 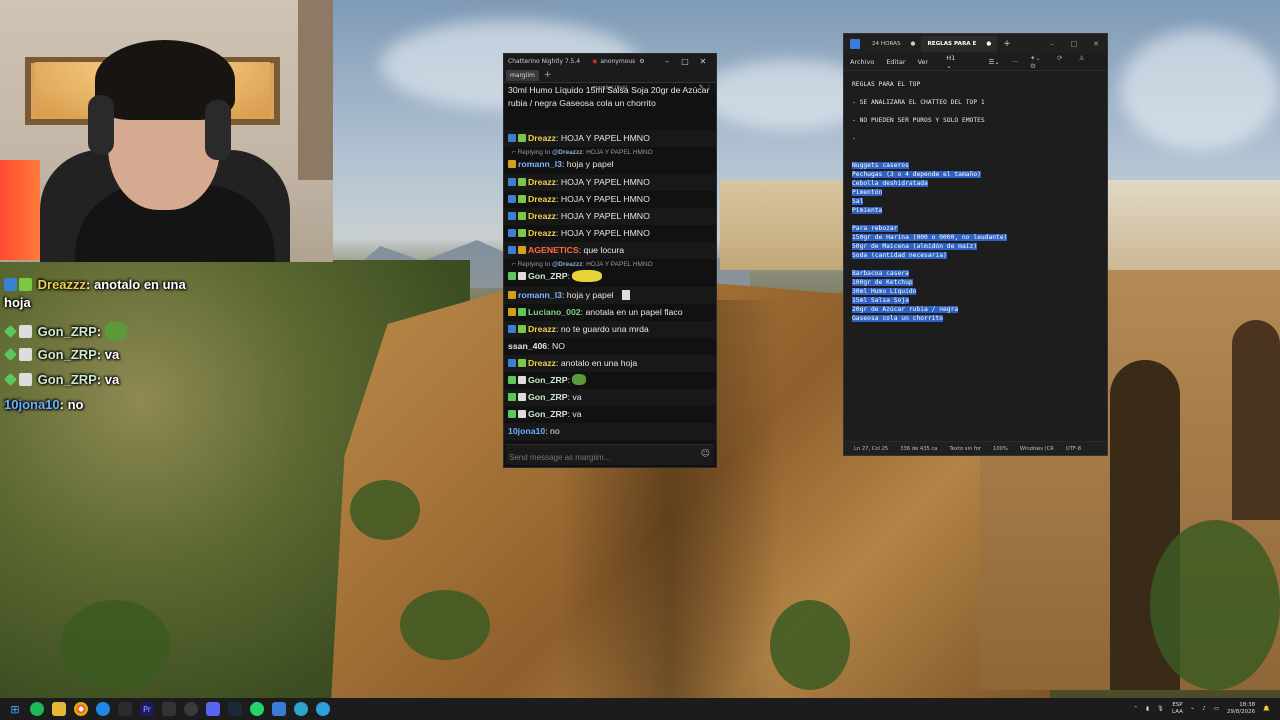 What do you see at coordinates (1015, 62) in the screenshot?
I see `more-icon: ···` at bounding box center [1015, 62].